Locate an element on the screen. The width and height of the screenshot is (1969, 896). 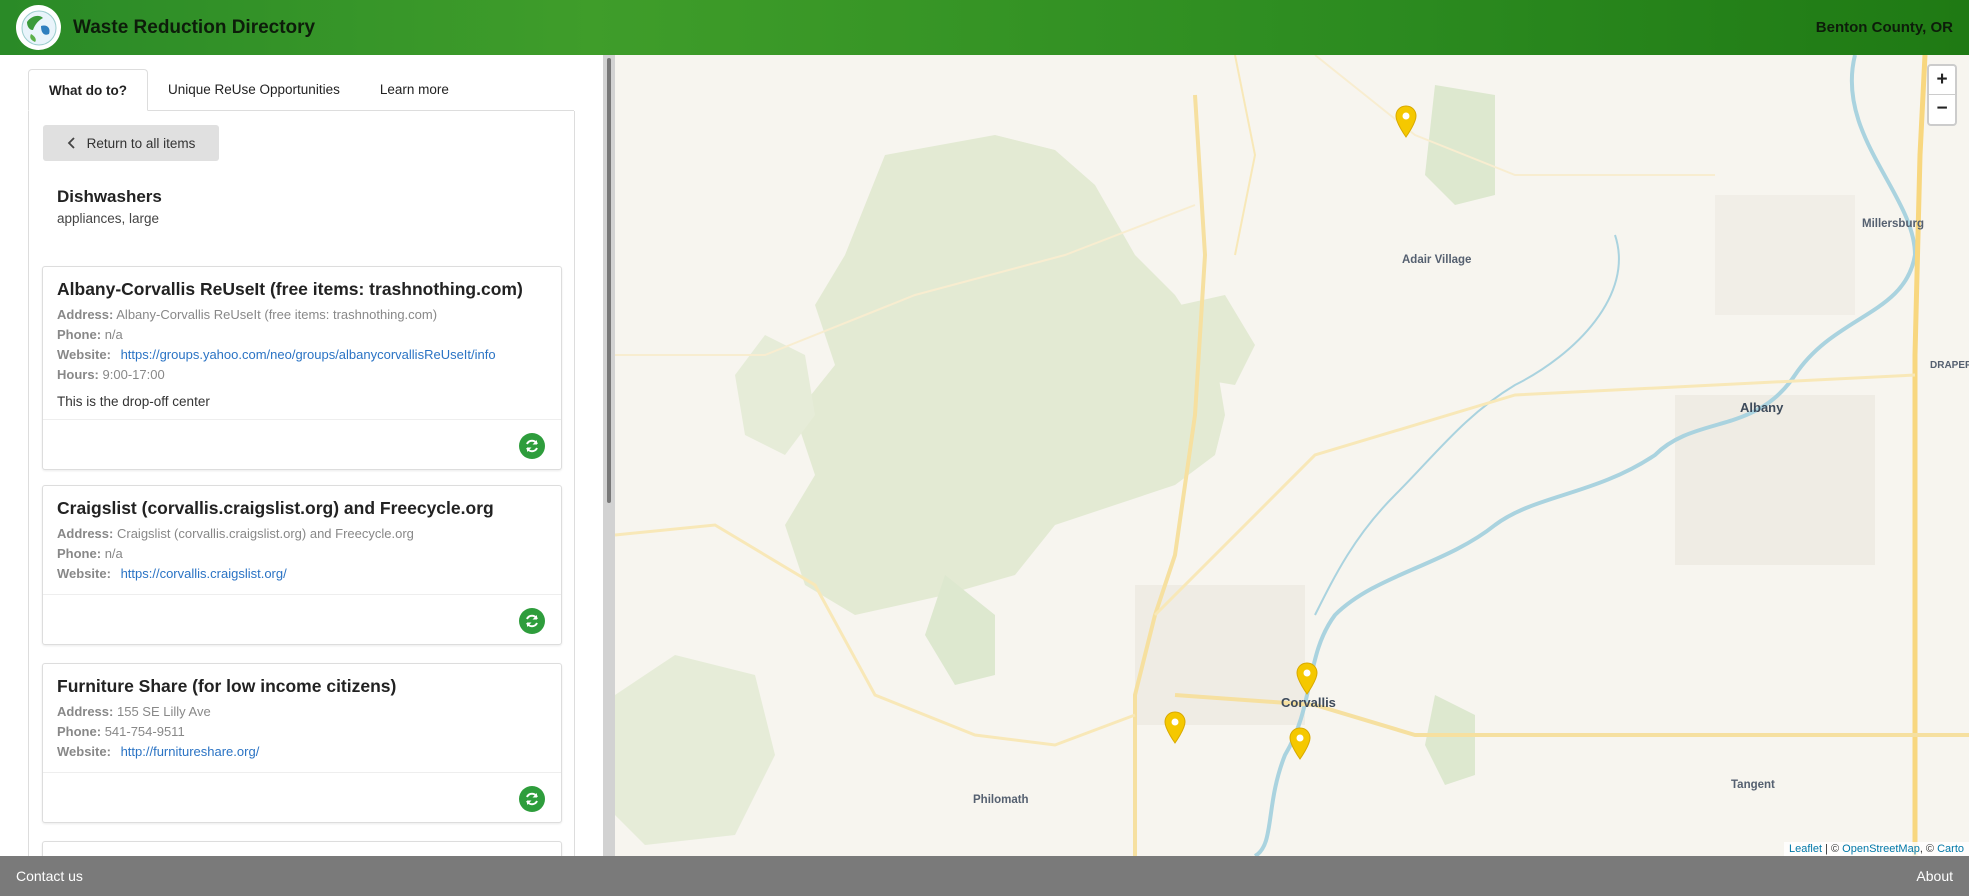
contact-link: Contact us is located at coordinates (49, 876).